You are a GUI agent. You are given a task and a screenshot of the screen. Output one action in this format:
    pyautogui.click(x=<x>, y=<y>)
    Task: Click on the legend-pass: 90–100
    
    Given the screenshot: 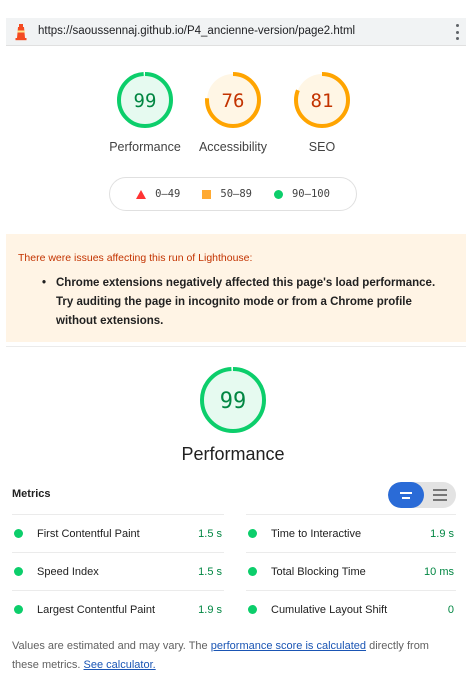 What is the action you would take?
    pyautogui.click(x=301, y=194)
    